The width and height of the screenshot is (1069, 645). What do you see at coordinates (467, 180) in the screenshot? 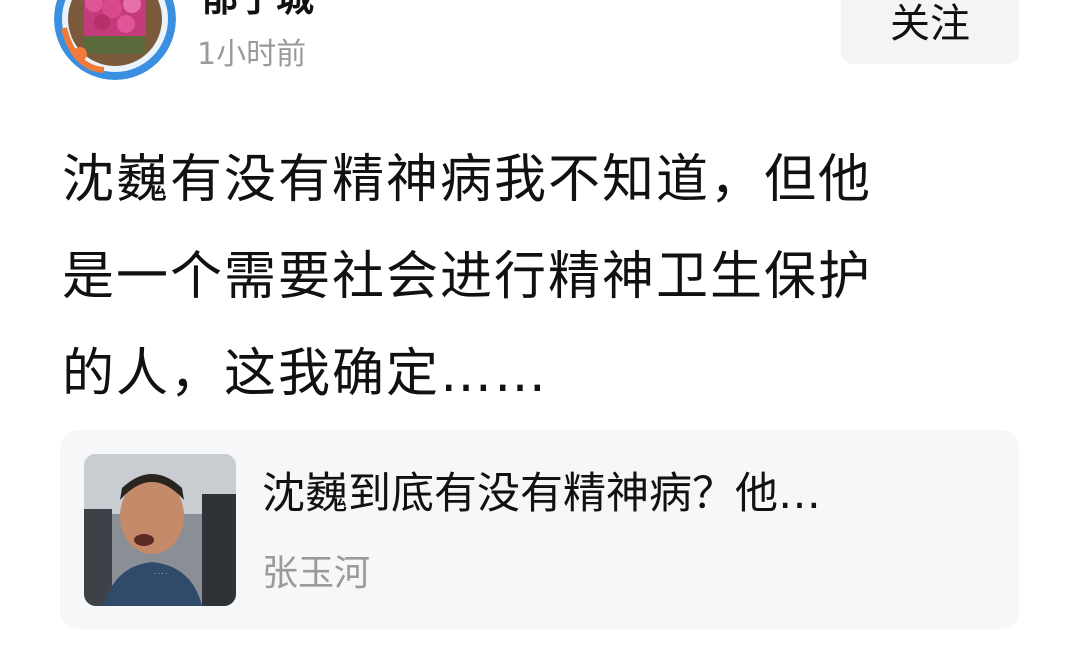
I see `post-text-line: 沈巍有没有精神病我不知道，但他` at bounding box center [467, 180].